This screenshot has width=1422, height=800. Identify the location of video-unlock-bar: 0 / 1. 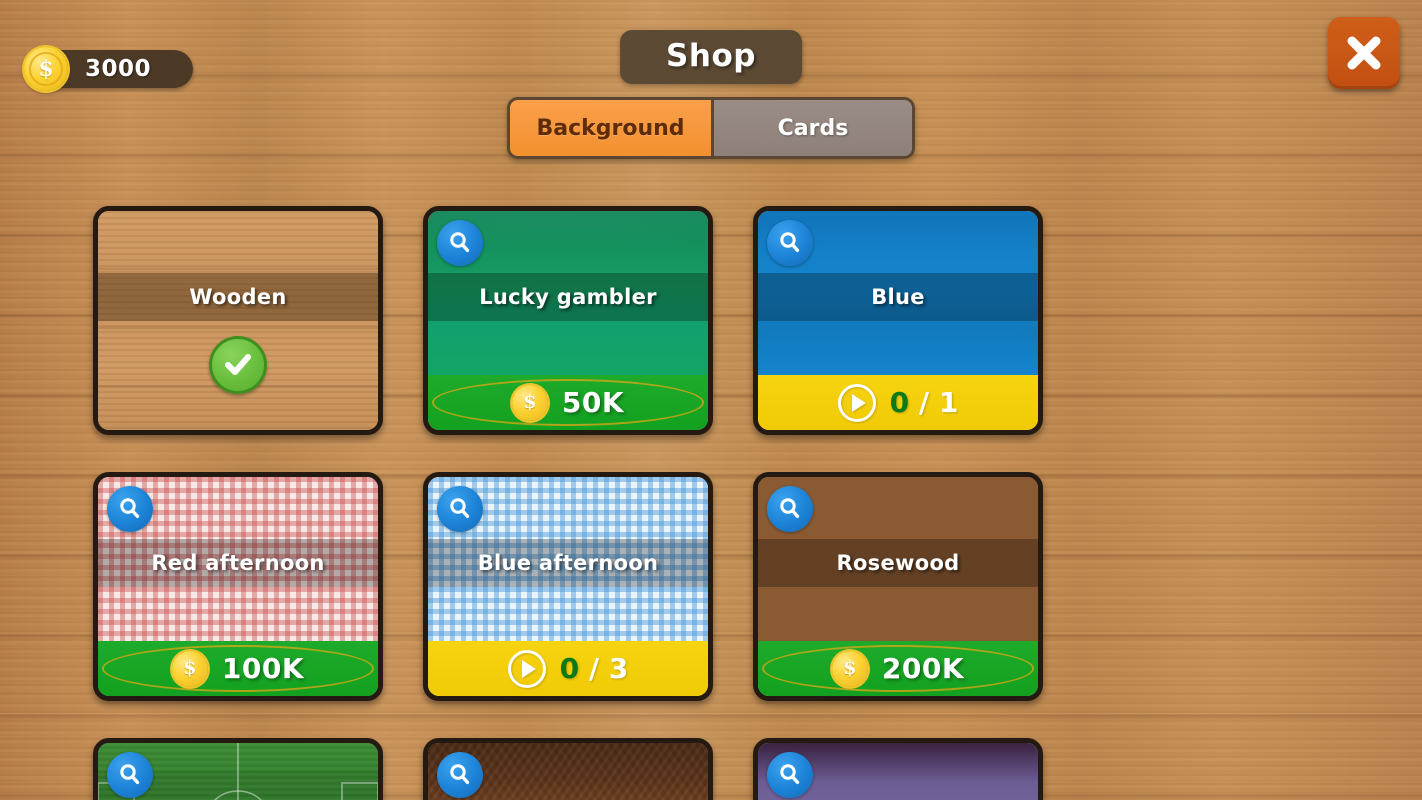
(898, 402).